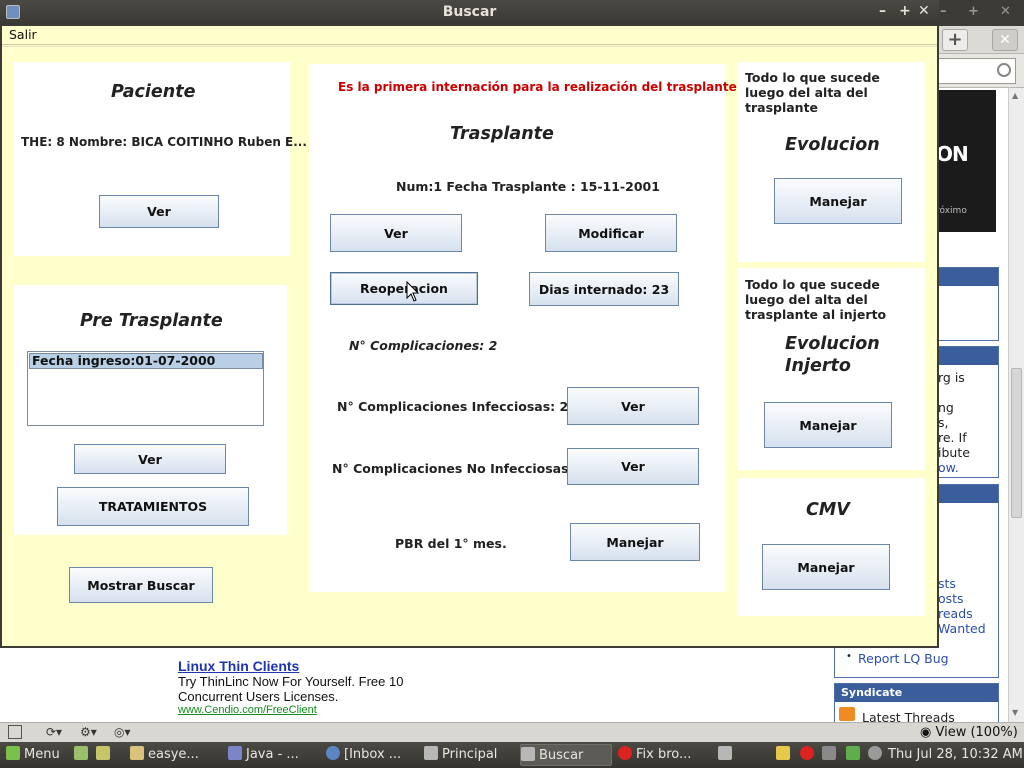 The height and width of the screenshot is (768, 1024). Describe the element at coordinates (333, 753) in the screenshot. I see `mail-icon` at that location.